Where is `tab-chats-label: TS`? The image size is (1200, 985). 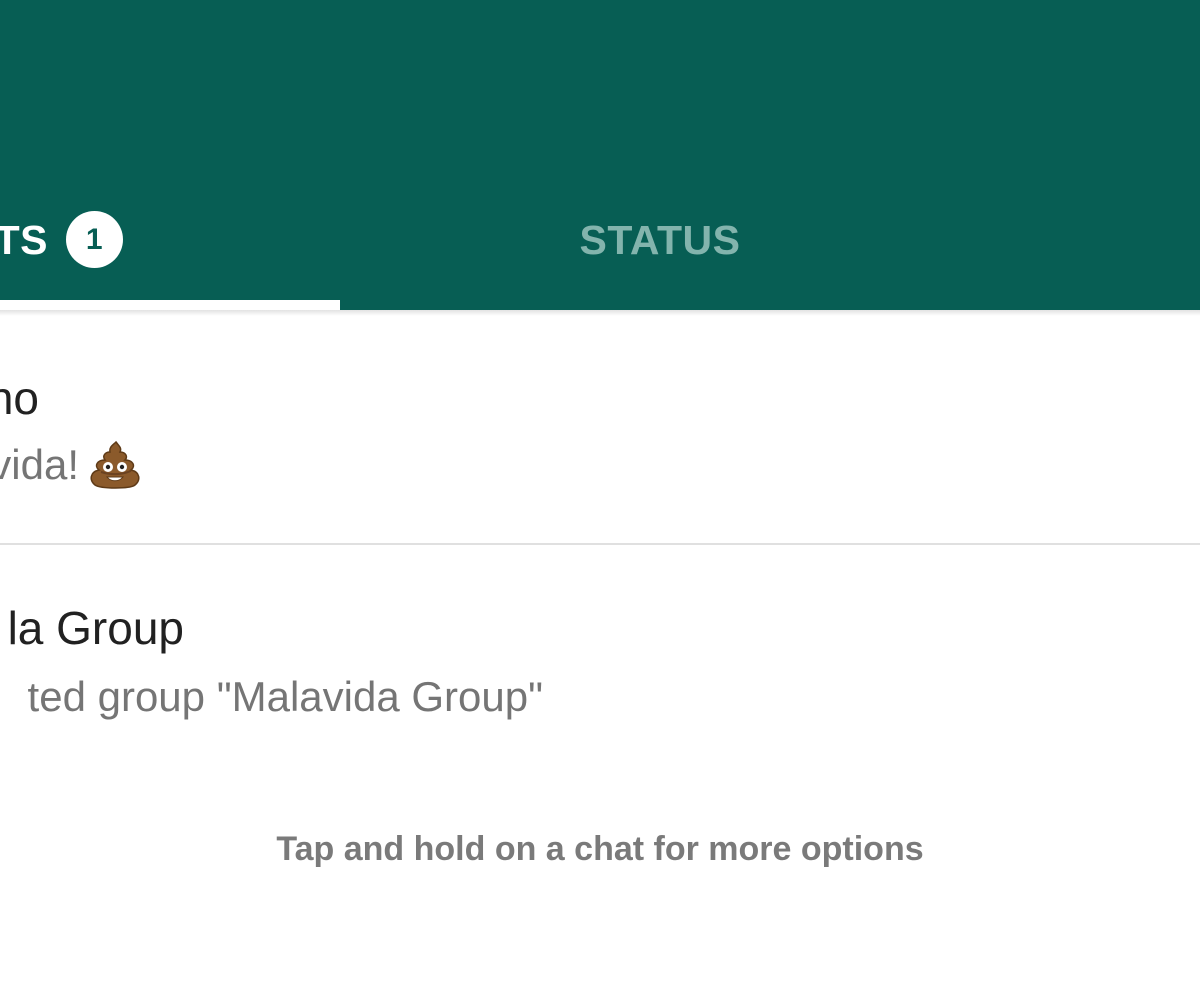
tab-chats-label: TS is located at coordinates (24, 239).